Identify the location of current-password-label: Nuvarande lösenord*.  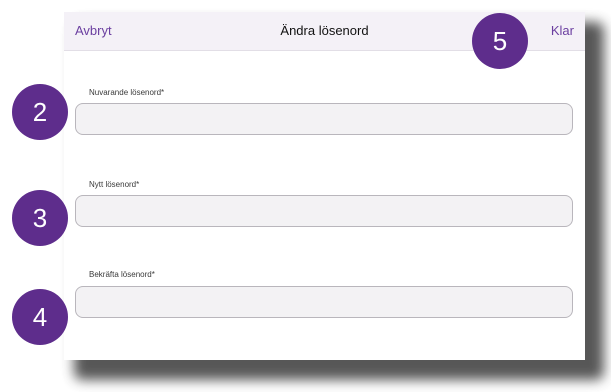
(127, 92).